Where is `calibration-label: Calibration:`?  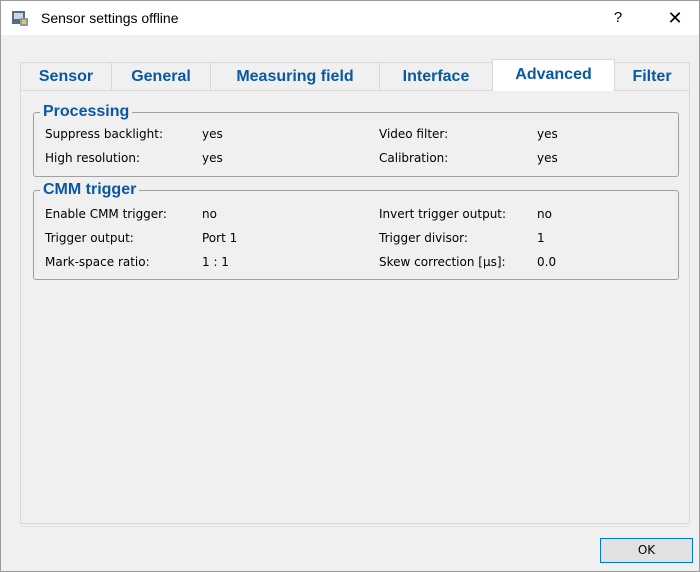
calibration-label: Calibration: is located at coordinates (414, 158).